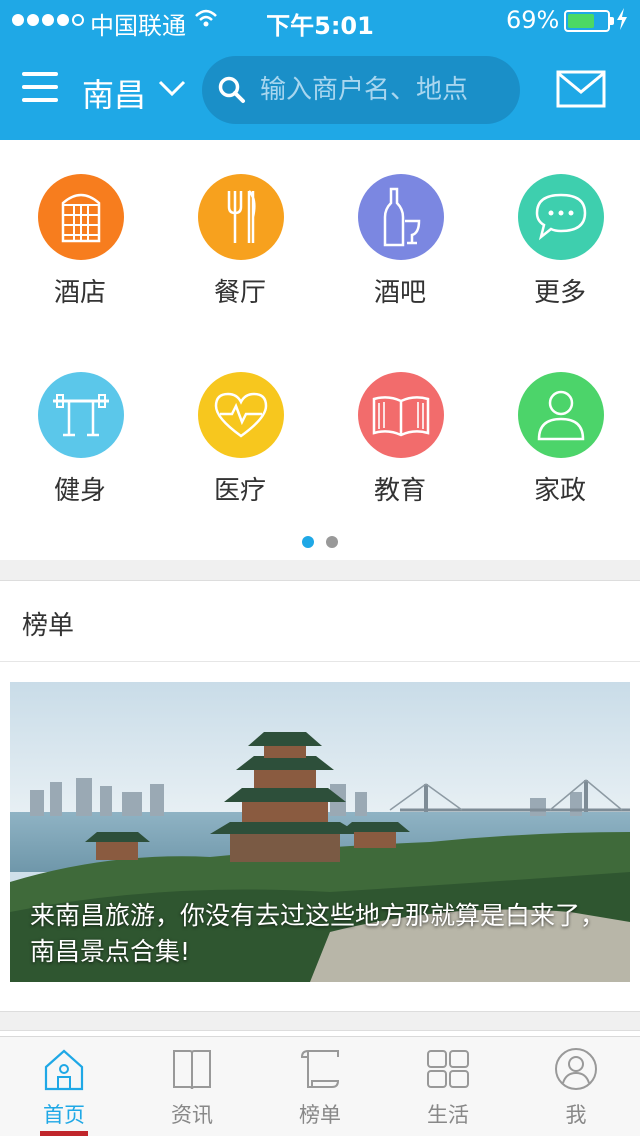  What do you see at coordinates (320, 621) in the screenshot?
I see `ranking-header: 榜单` at bounding box center [320, 621].